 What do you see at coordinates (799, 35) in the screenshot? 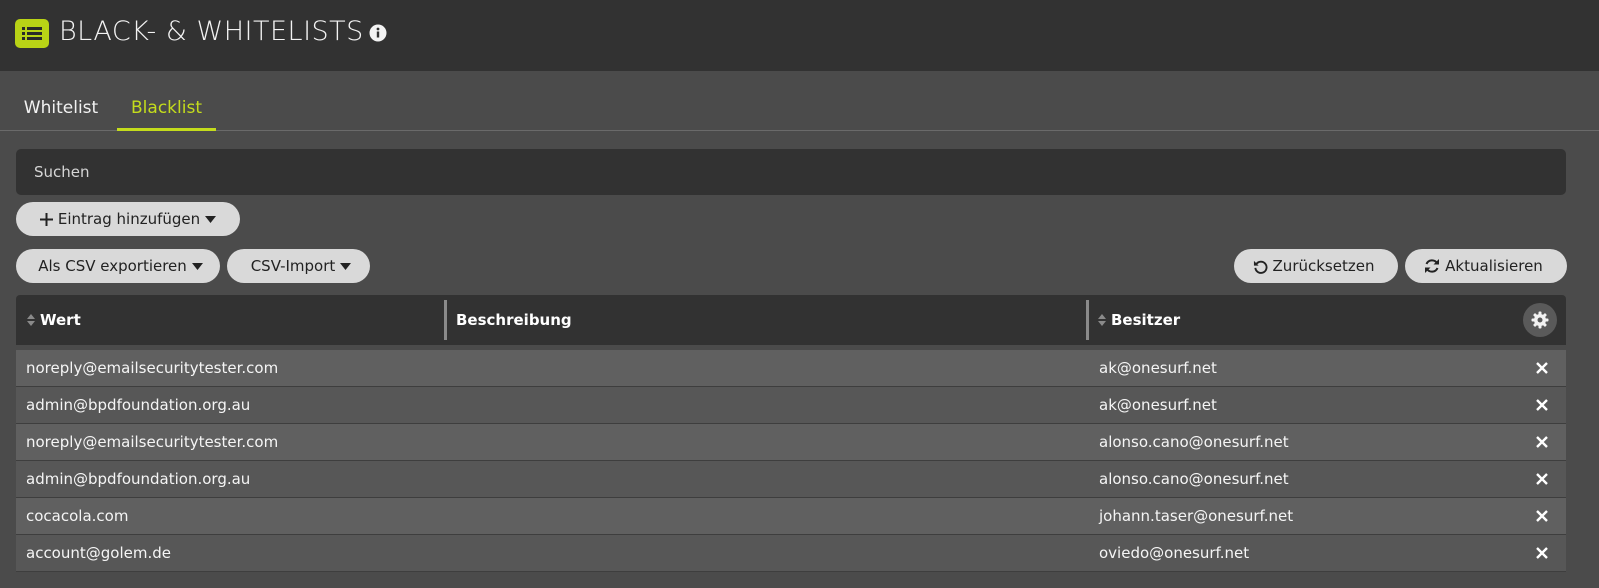
I see `app-header: BLACK- & WHITELISTS` at bounding box center [799, 35].